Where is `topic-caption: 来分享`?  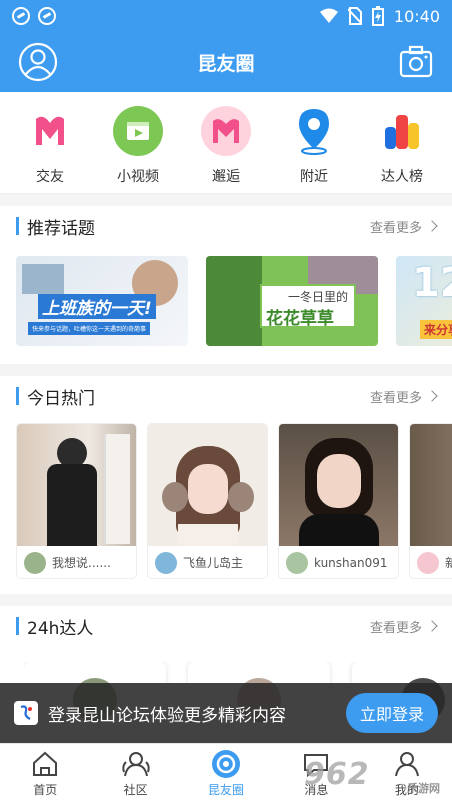 topic-caption: 来分享 is located at coordinates (436, 329).